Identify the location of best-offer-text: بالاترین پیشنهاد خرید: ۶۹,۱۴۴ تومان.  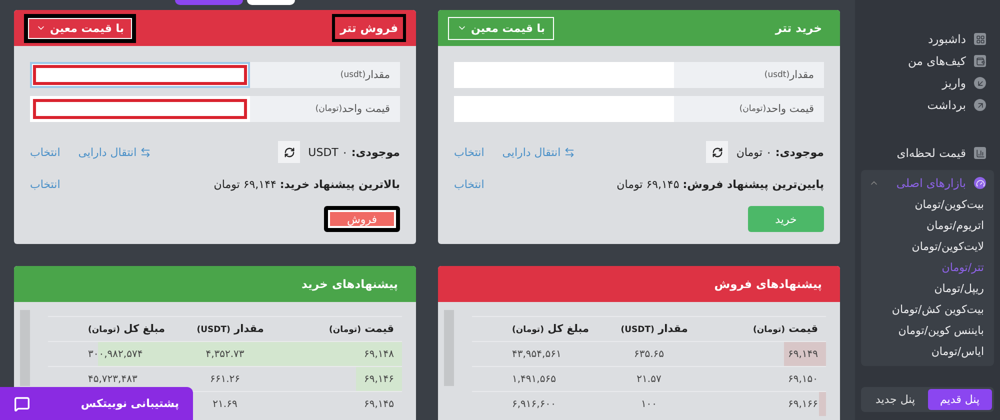
(307, 184).